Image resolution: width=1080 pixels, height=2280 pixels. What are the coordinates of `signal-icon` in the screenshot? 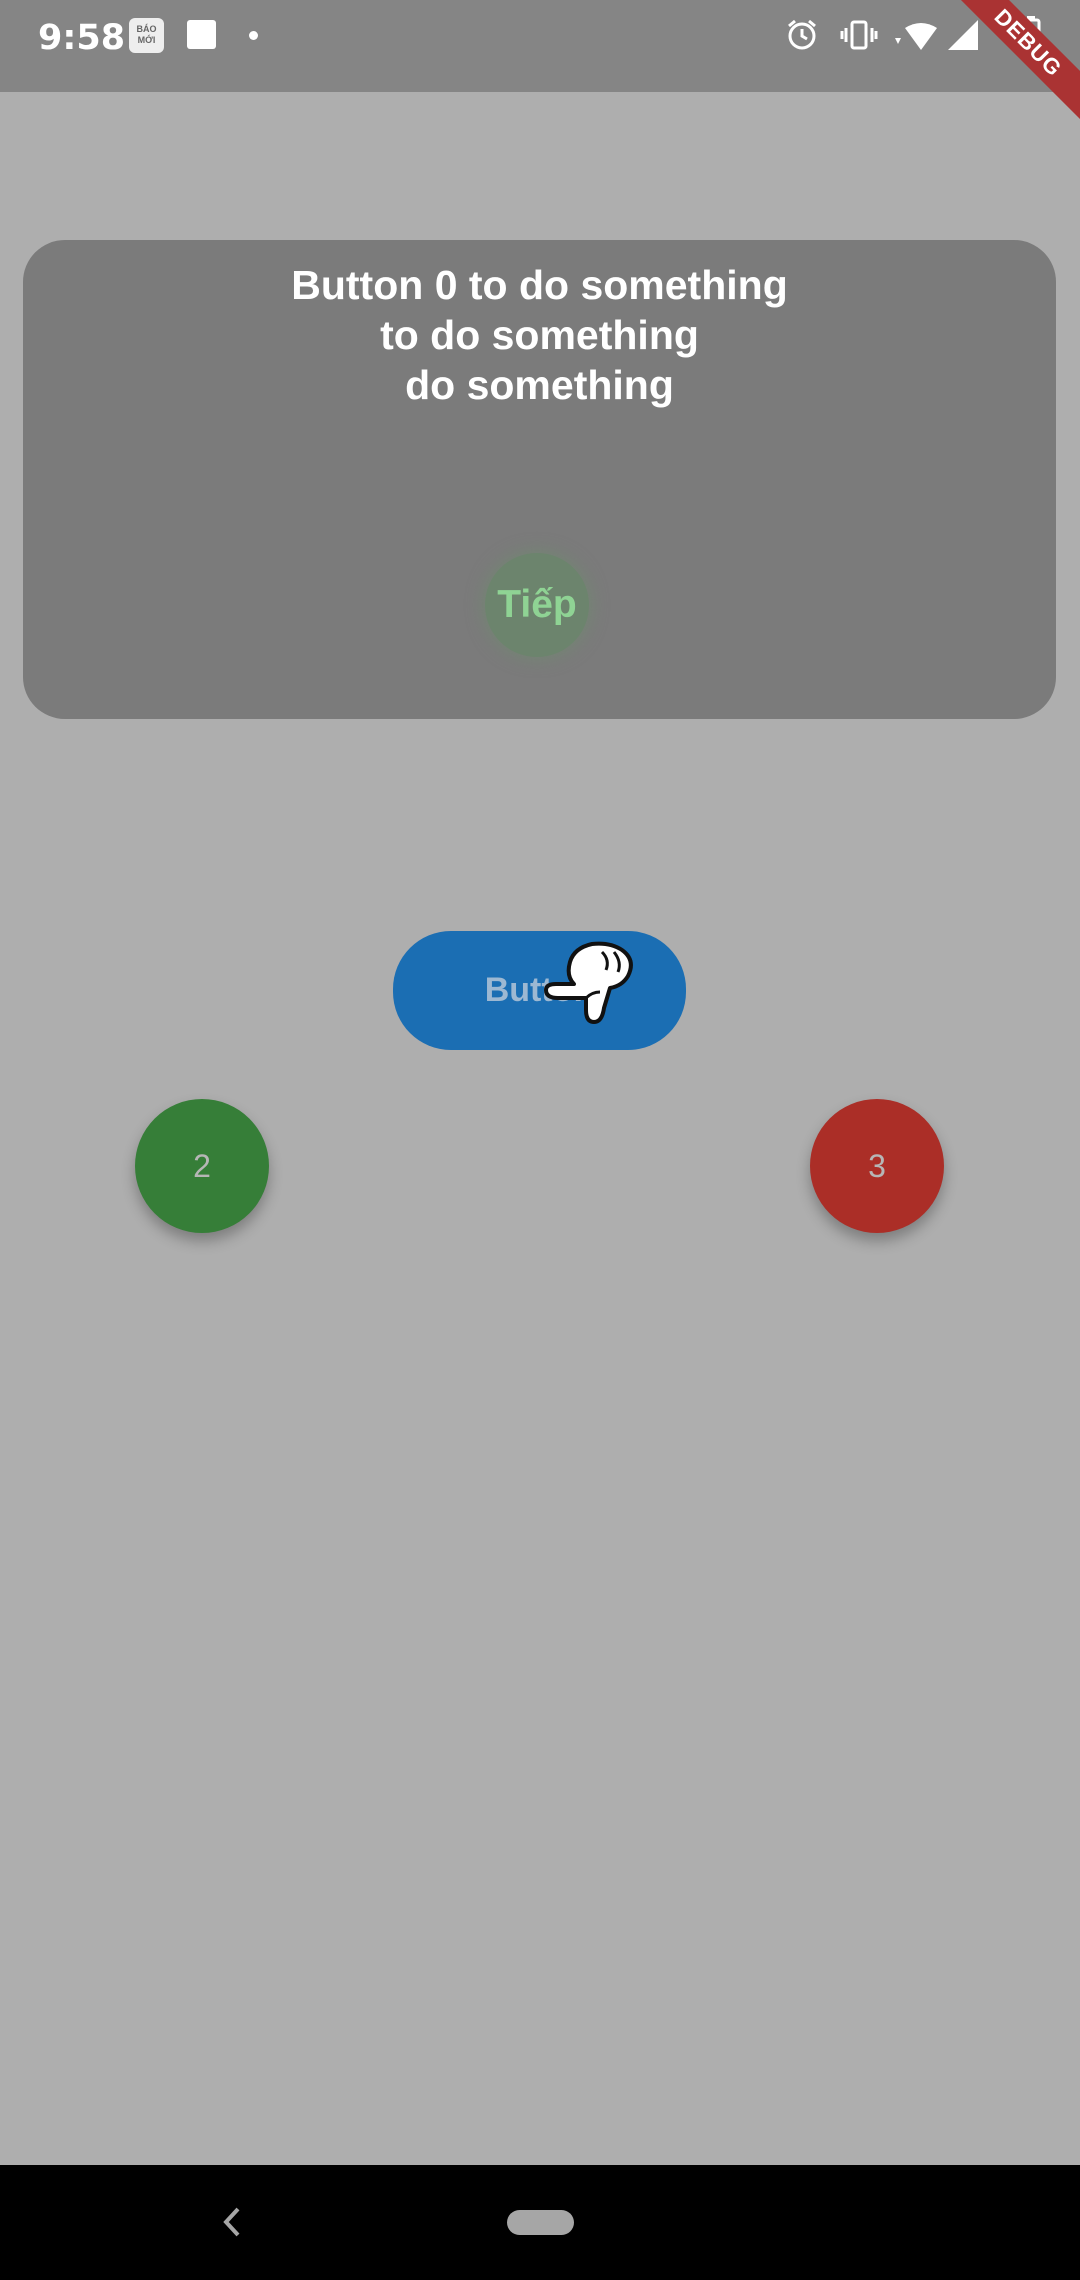 It's located at (963, 35).